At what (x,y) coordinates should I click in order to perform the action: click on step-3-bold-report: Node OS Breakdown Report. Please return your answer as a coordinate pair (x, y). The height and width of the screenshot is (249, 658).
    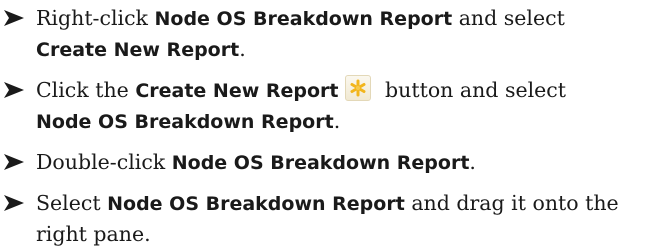
    Looking at the image, I should click on (320, 163).